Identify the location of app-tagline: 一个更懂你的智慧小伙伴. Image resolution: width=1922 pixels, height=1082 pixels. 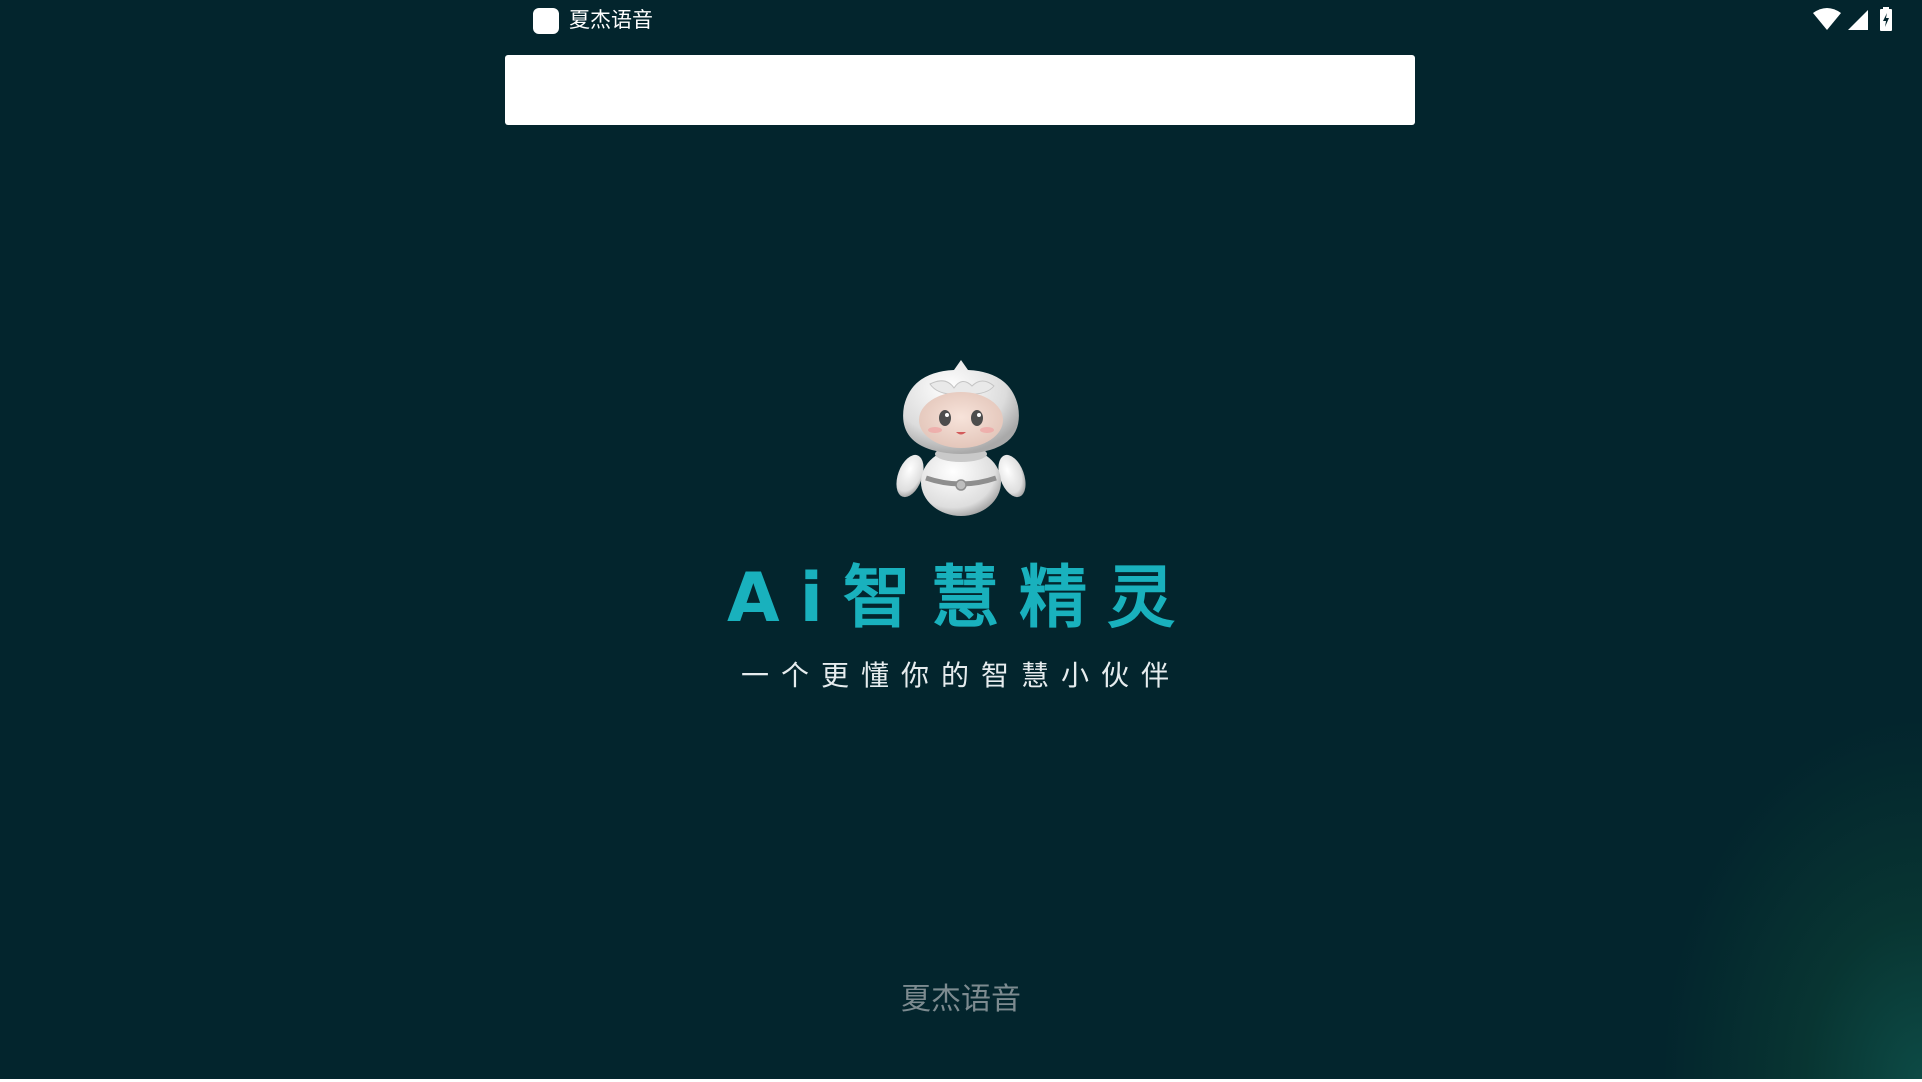
(960, 675).